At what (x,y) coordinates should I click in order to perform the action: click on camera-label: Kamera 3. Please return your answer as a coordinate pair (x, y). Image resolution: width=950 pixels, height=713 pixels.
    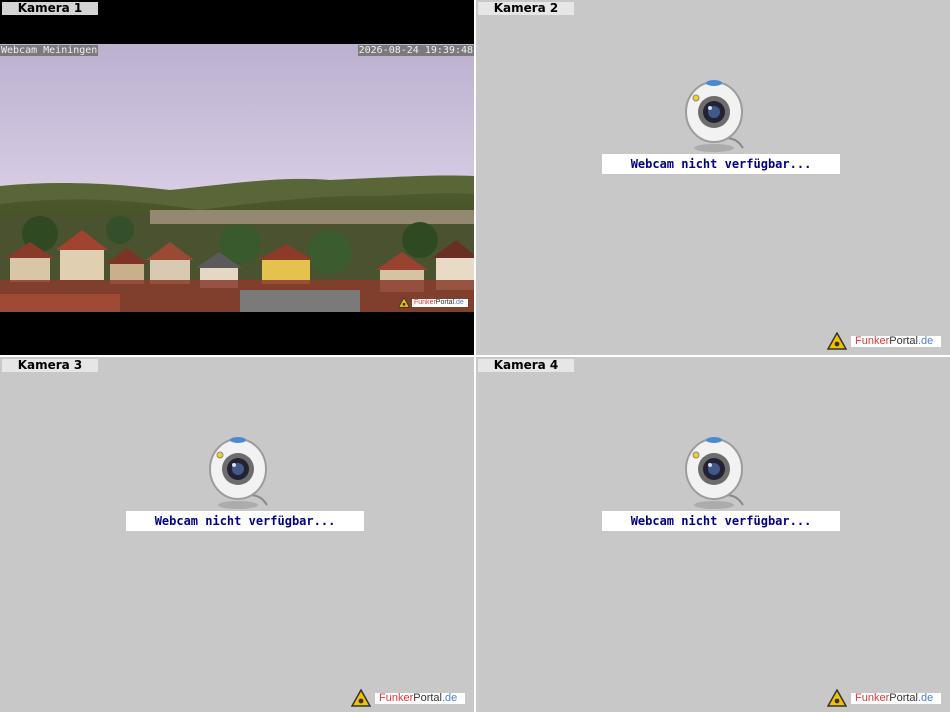
    Looking at the image, I should click on (50, 365).